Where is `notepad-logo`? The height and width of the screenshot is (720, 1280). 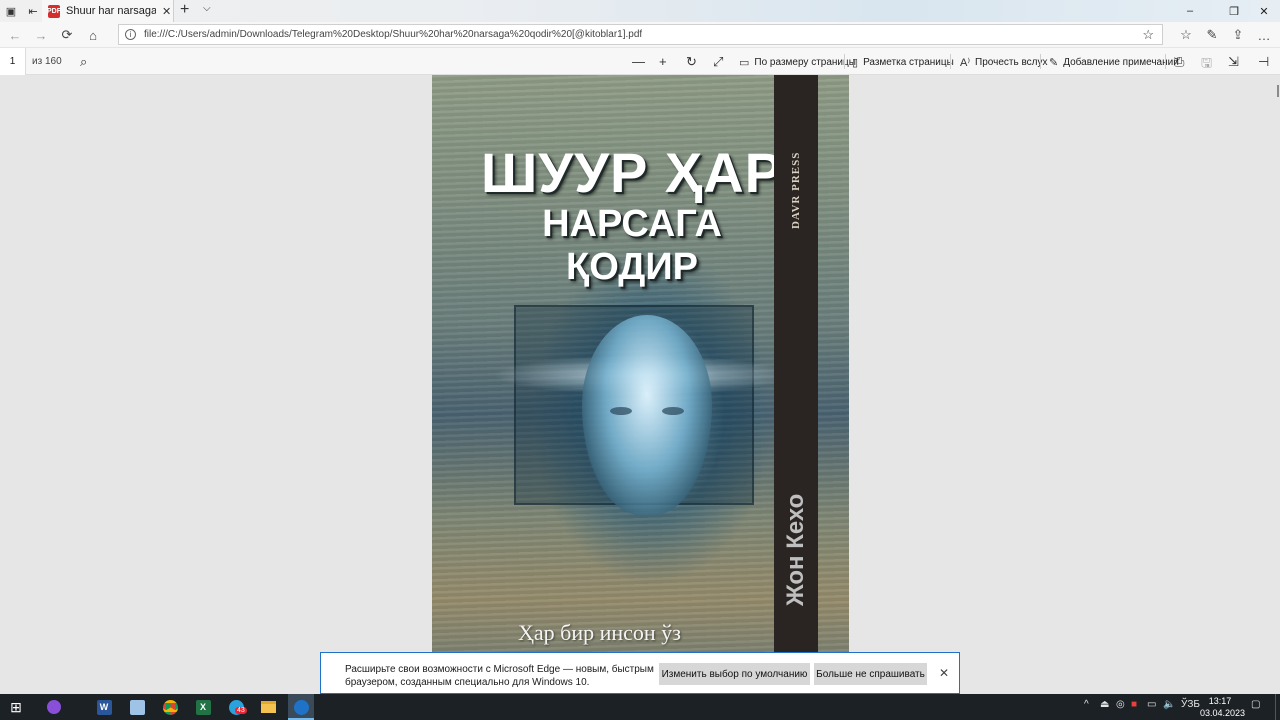 notepad-logo is located at coordinates (137, 707).